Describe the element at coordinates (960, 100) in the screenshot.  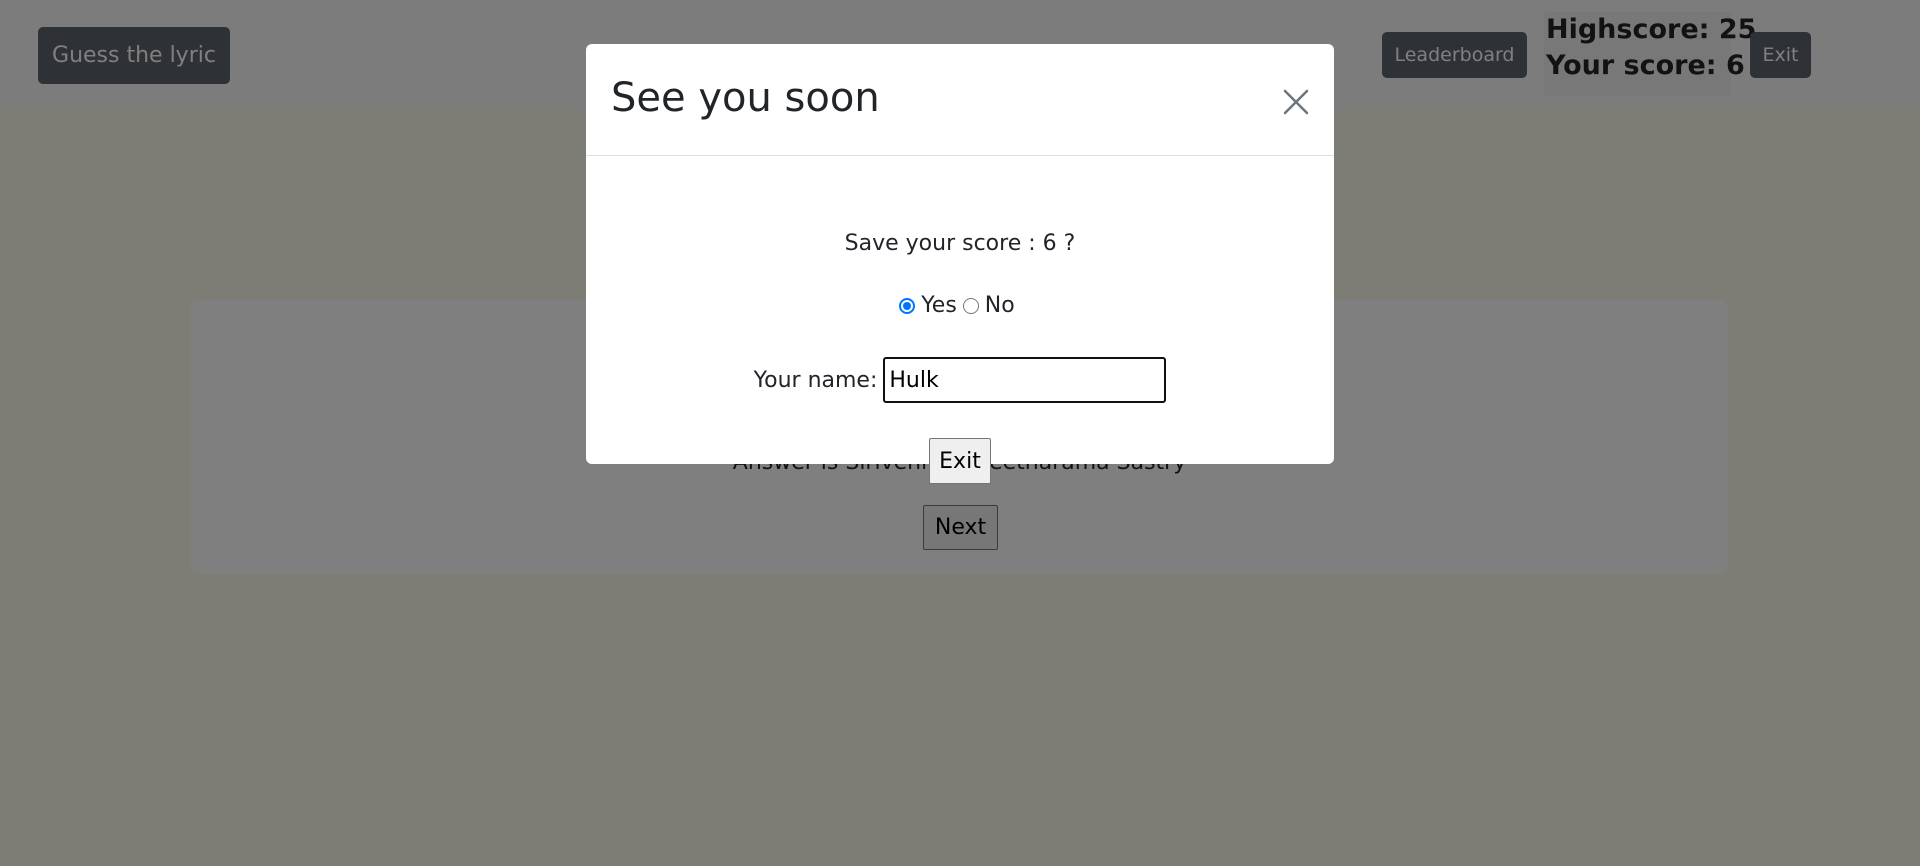
I see `modal-header: See you soon` at that location.